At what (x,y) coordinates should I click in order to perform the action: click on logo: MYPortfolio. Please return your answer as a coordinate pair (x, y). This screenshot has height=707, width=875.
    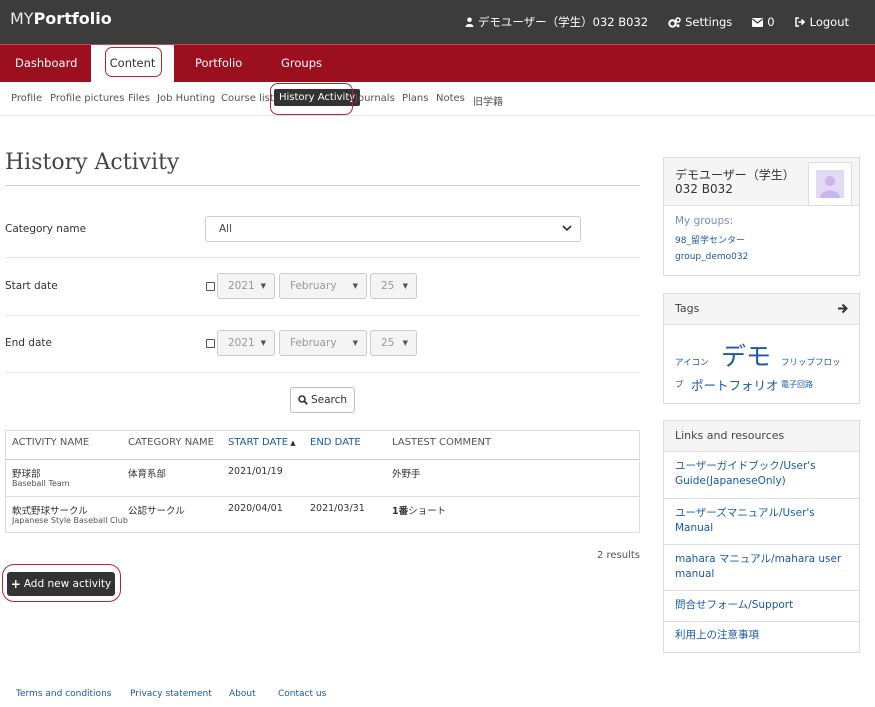
    Looking at the image, I should click on (61, 18).